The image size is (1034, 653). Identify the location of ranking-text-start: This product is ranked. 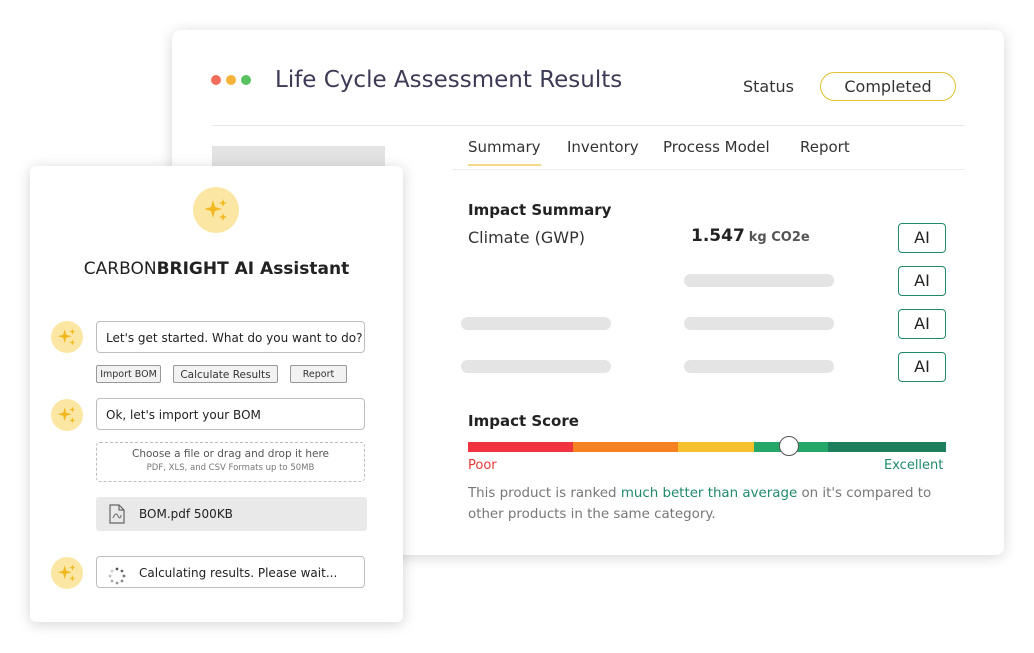
(544, 493).